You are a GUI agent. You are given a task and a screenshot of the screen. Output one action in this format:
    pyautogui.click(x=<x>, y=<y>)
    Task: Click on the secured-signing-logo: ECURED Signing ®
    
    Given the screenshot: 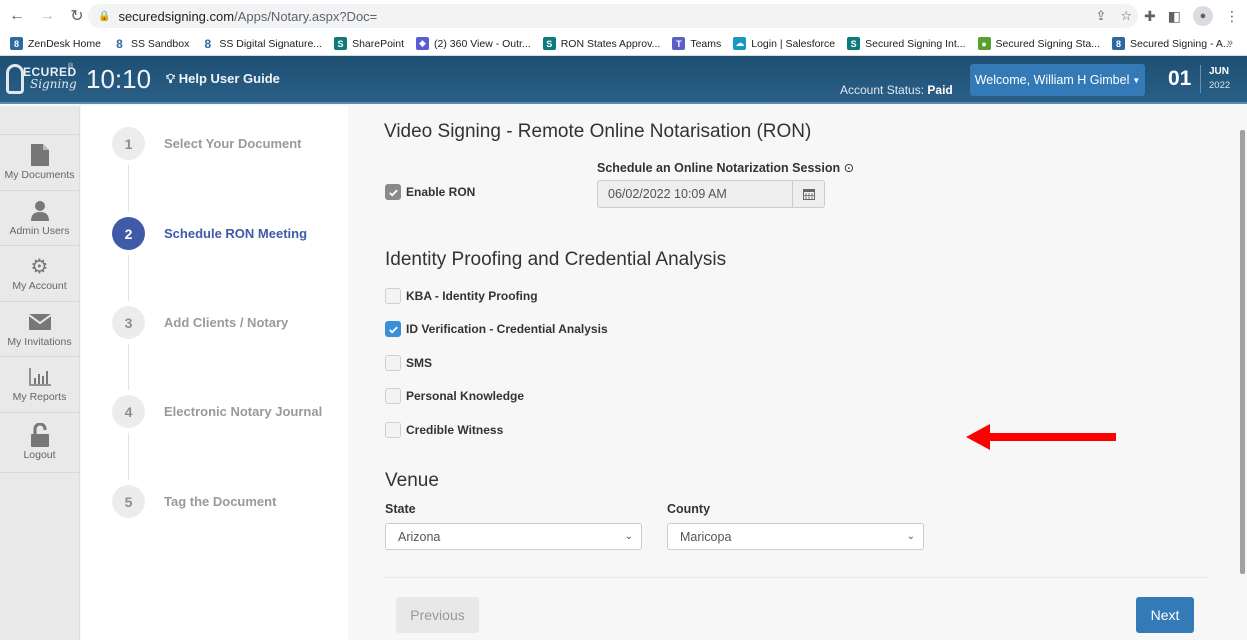 What is the action you would take?
    pyautogui.click(x=41, y=79)
    